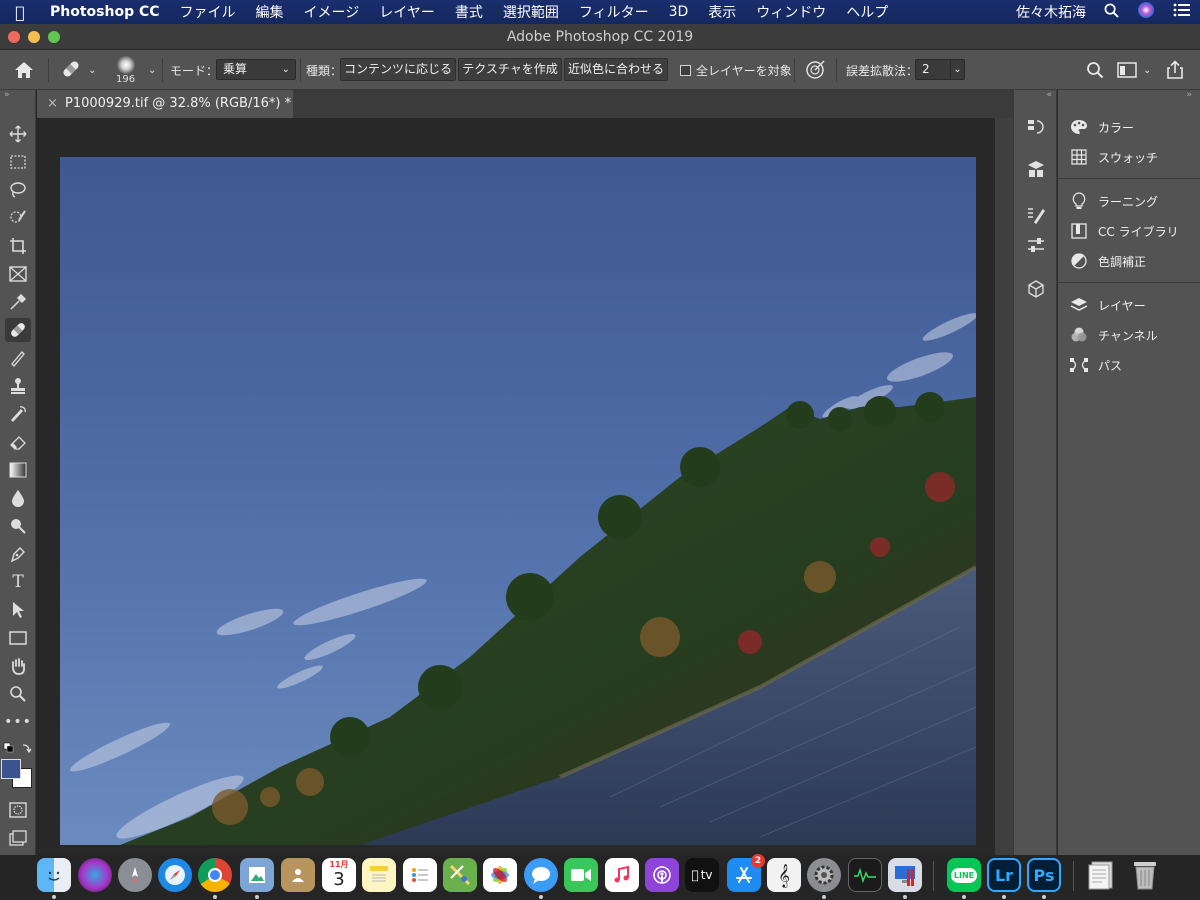 The height and width of the screenshot is (900, 1200). What do you see at coordinates (339, 875) in the screenshot?
I see `calendar-icon: 11月 3` at bounding box center [339, 875].